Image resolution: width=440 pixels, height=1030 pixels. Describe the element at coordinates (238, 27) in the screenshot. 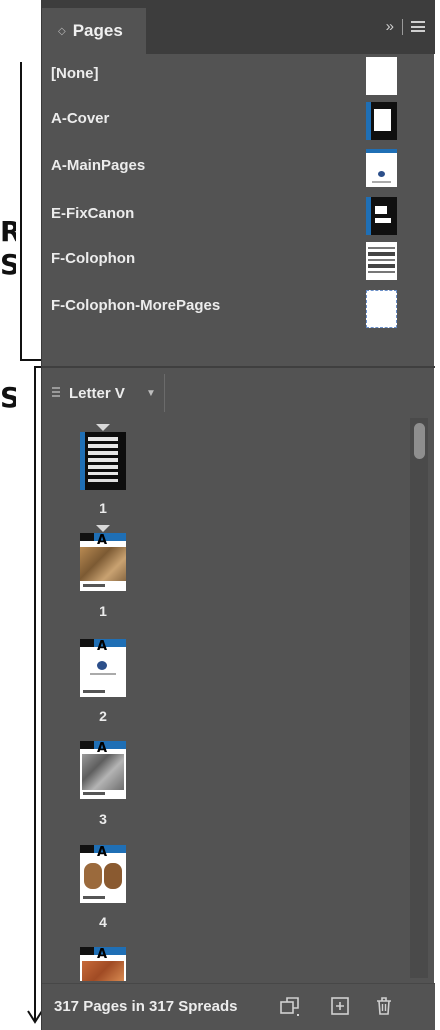

I see `panel-tab-bar: ◇ Pages »` at that location.